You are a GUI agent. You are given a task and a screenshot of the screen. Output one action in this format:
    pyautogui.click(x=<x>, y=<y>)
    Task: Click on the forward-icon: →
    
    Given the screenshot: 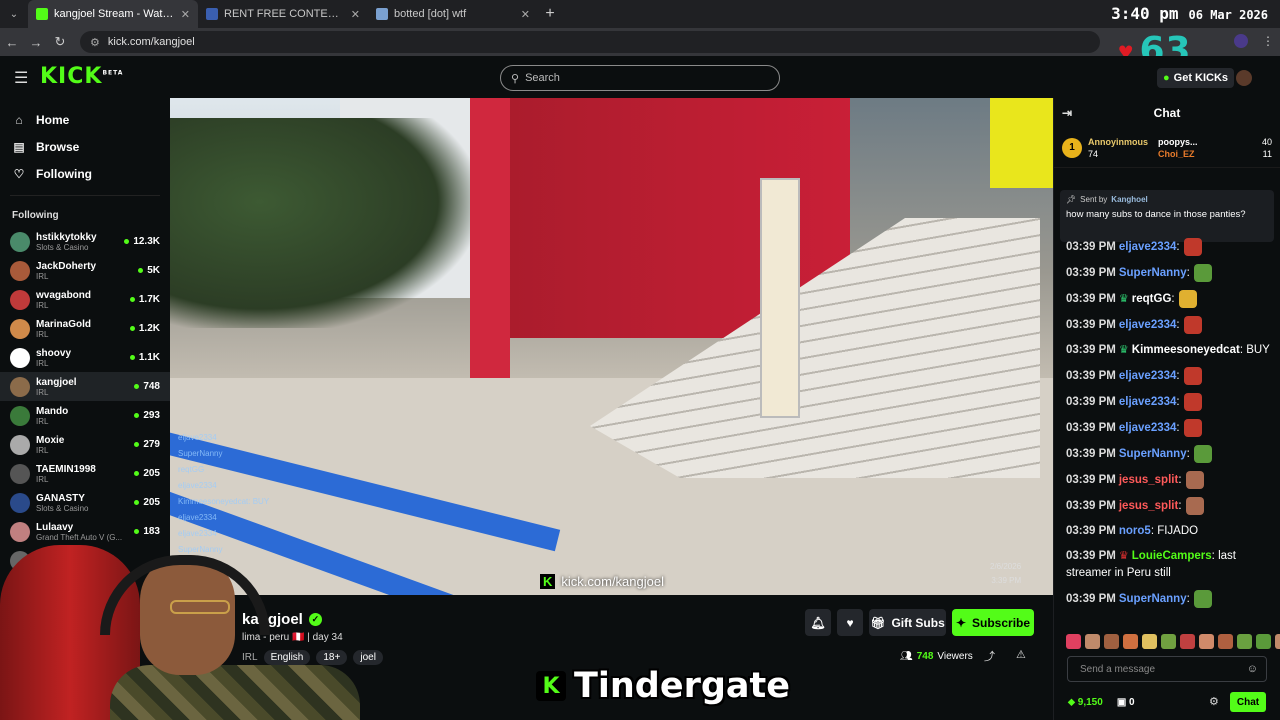 What is the action you would take?
    pyautogui.click(x=36, y=42)
    